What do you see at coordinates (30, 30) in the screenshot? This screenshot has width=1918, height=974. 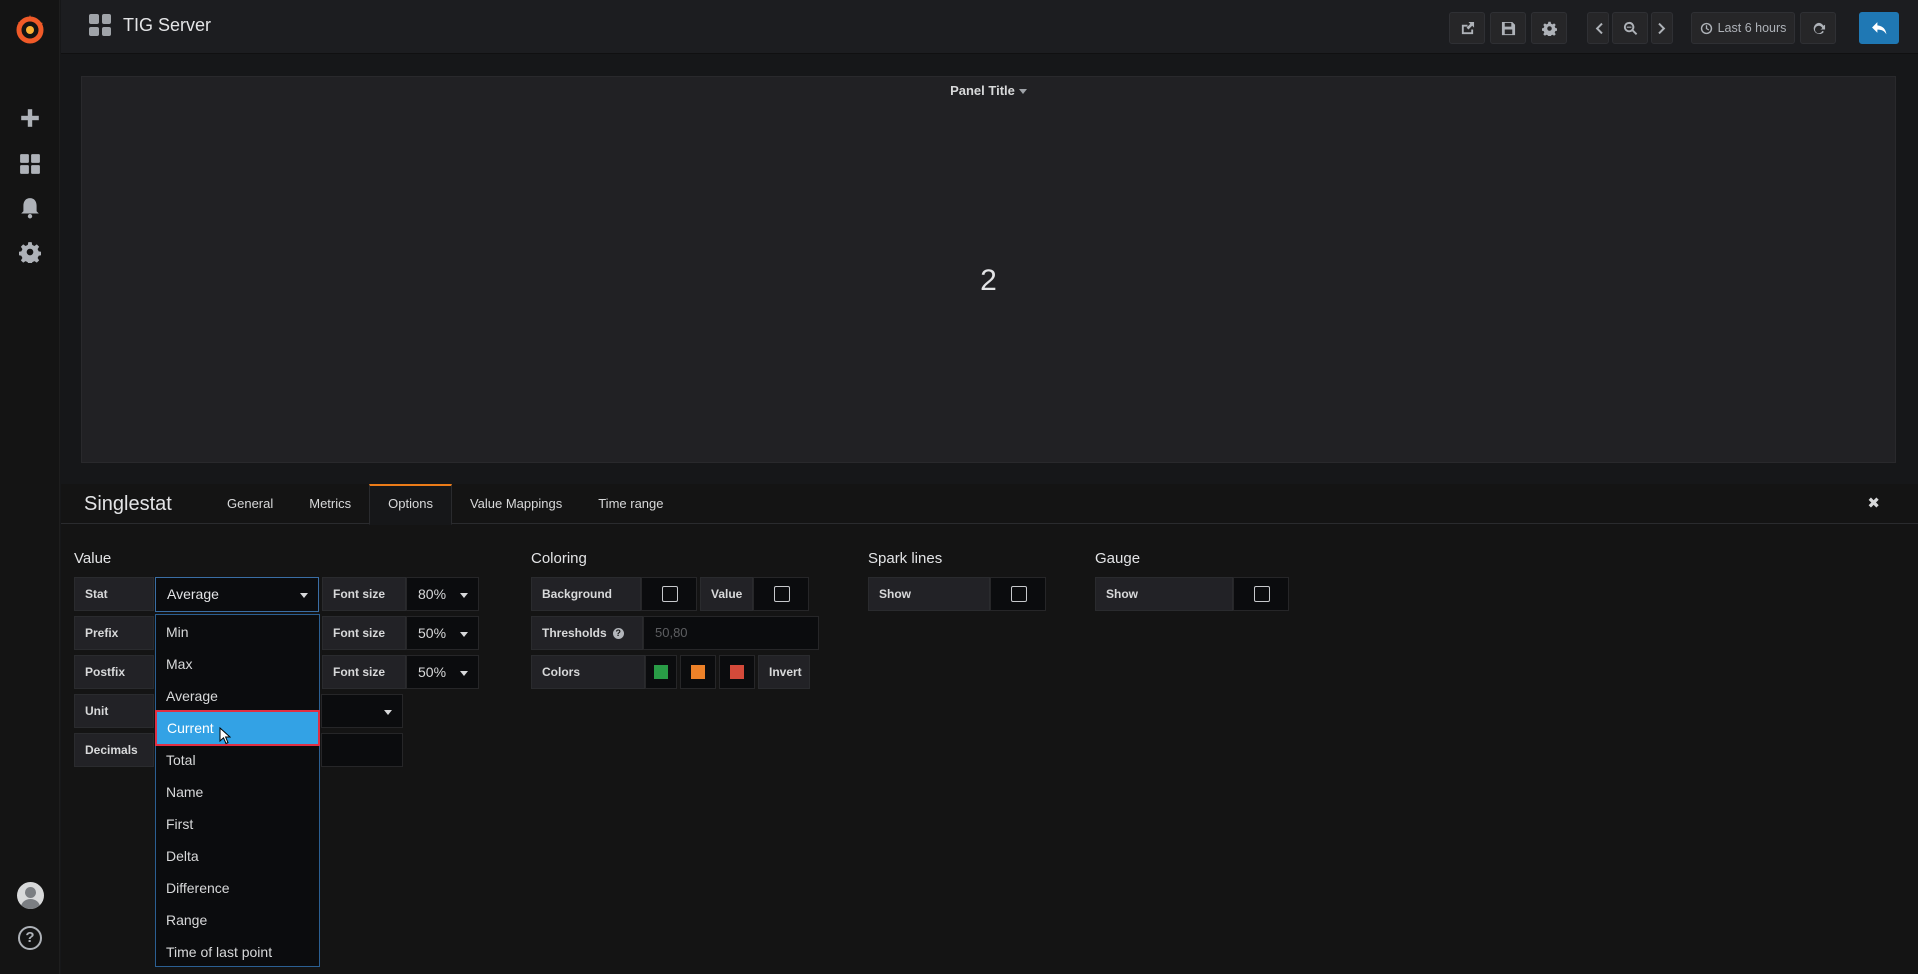 I see `grafana-logo-icon` at bounding box center [30, 30].